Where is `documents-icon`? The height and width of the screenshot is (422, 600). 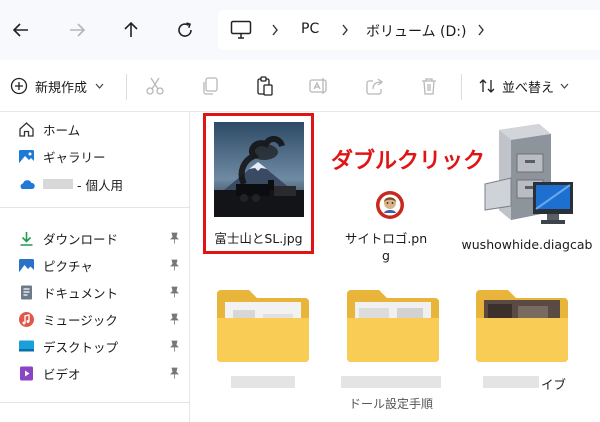
documents-icon is located at coordinates (26, 292).